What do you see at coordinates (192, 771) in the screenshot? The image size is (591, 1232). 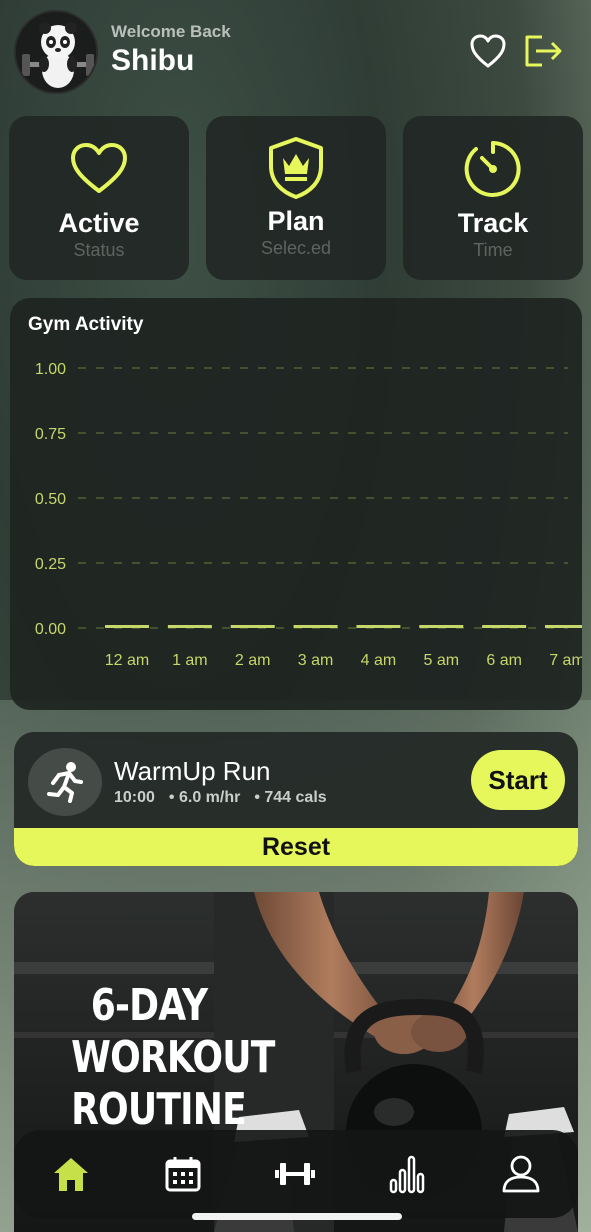 I see `workout-name: WarmUp Run` at bounding box center [192, 771].